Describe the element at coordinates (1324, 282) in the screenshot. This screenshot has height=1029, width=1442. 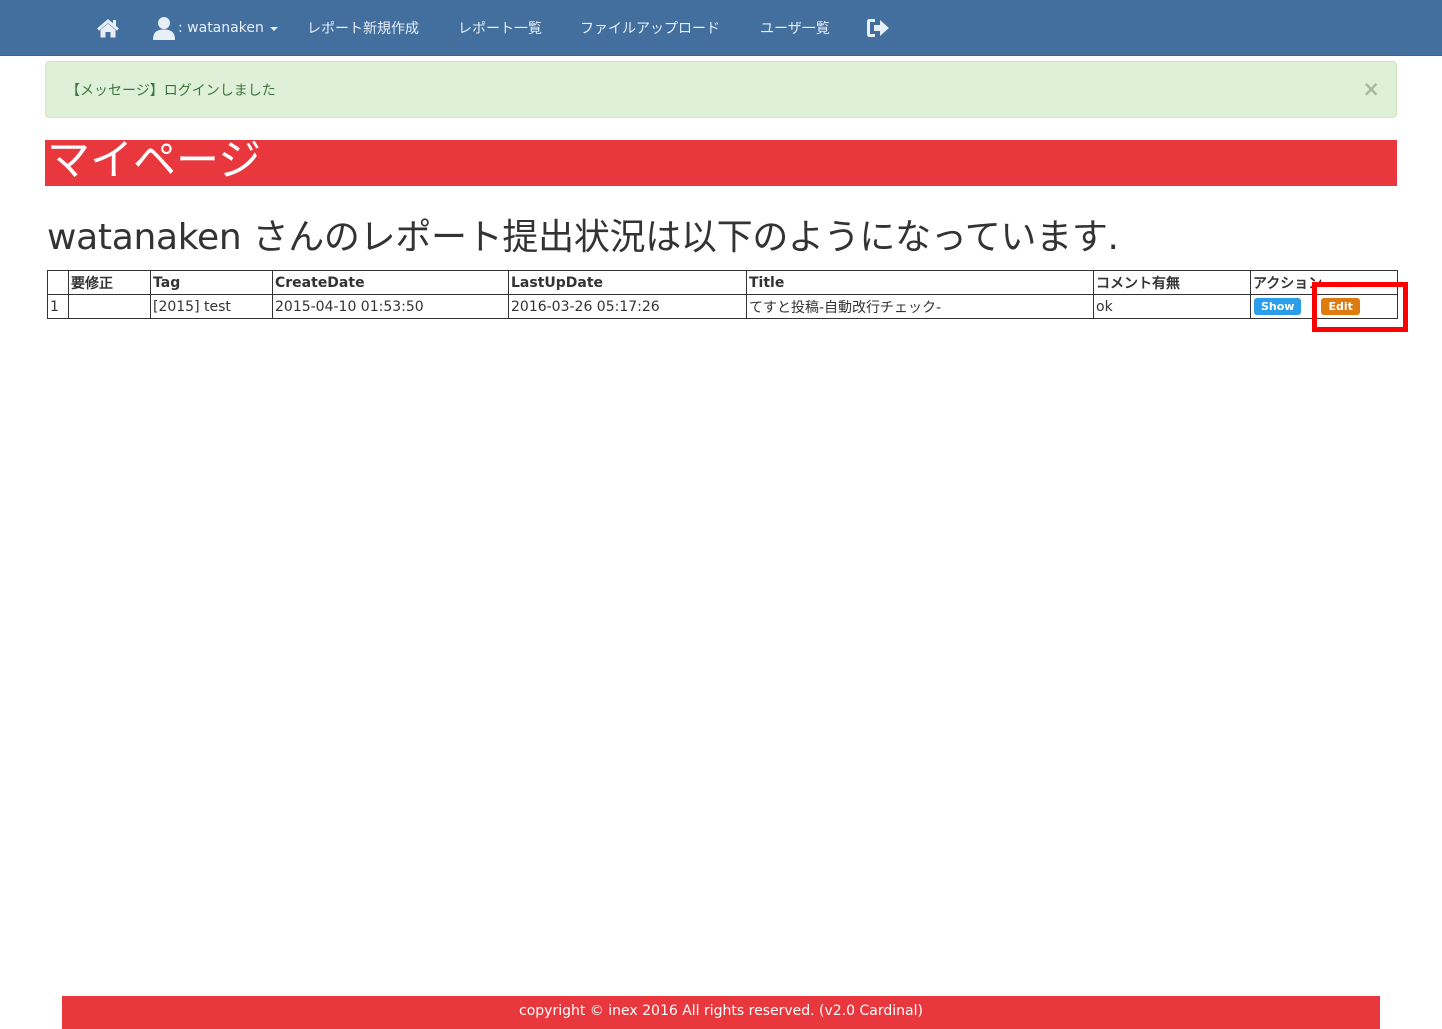
I see `column-header-actions: アクション` at that location.